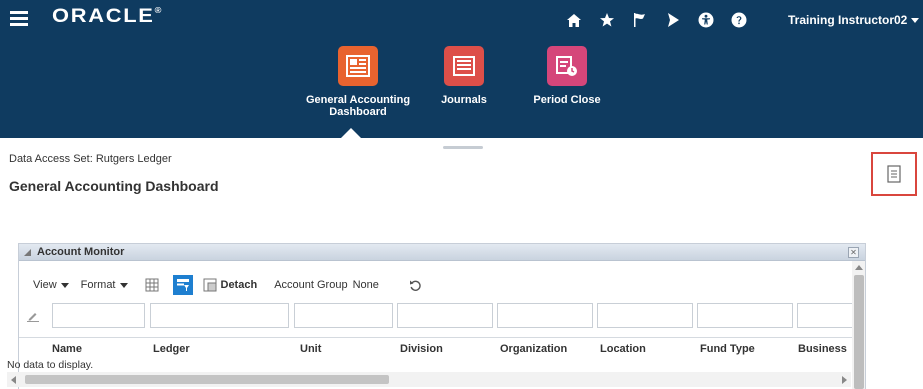 Image resolution: width=923 pixels, height=389 pixels. Describe the element at coordinates (445, 315) in the screenshot. I see `filter-division-input` at that location.